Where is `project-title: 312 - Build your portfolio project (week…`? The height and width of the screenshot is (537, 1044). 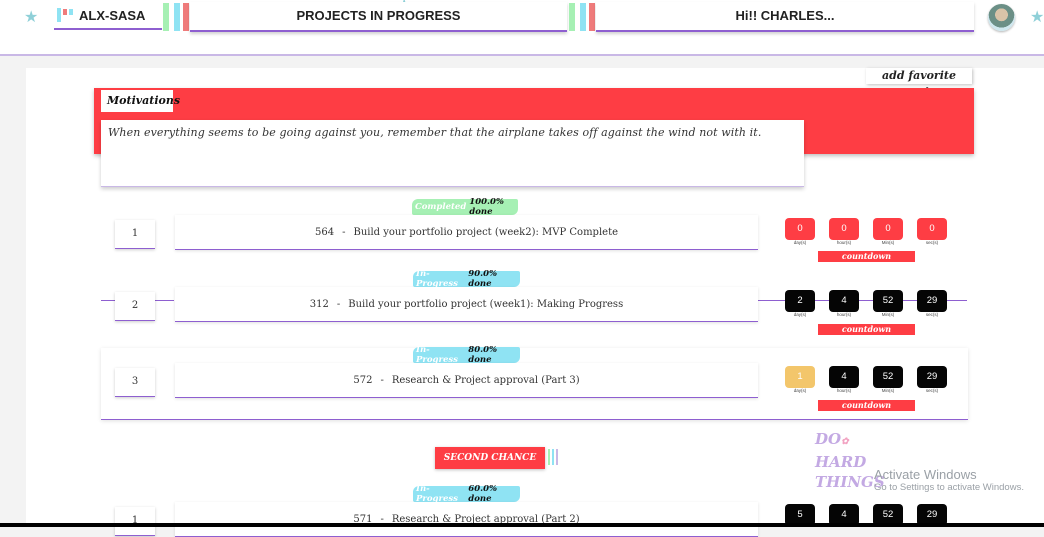 project-title: 312 - Build your portfolio project (week… is located at coordinates (466, 304).